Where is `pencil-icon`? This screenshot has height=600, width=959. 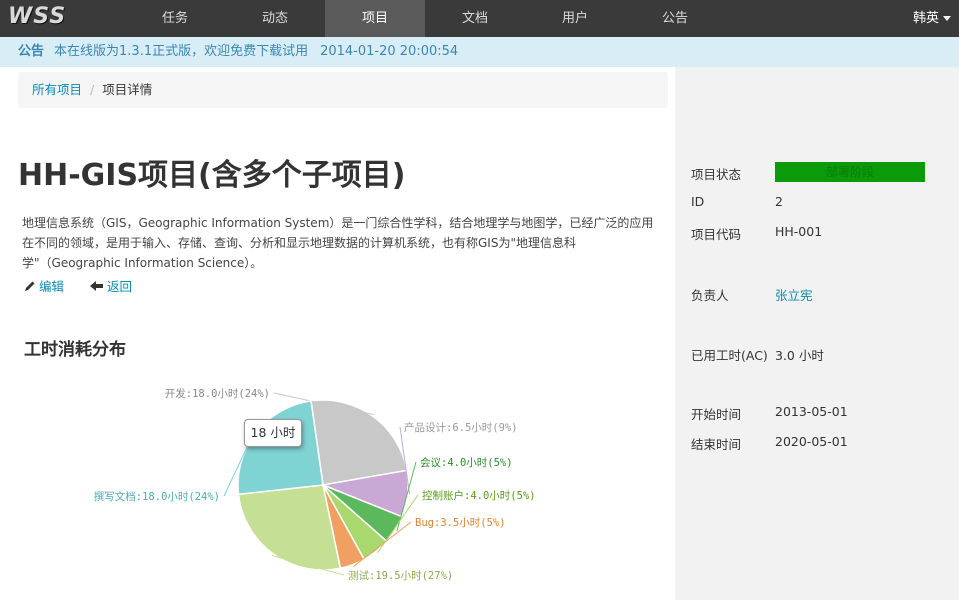 pencil-icon is located at coordinates (30, 286).